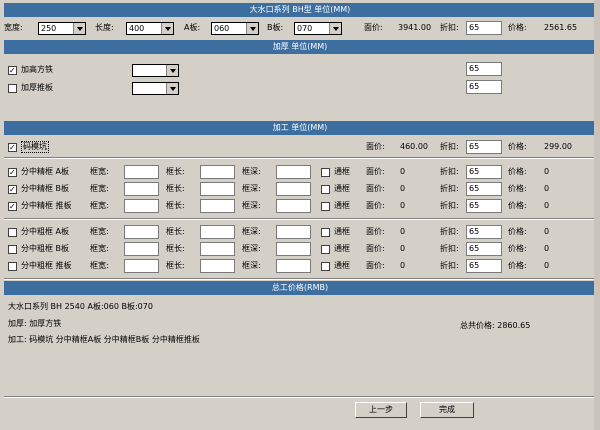 Image resolution: width=600 pixels, height=430 pixels. Describe the element at coordinates (305, 28) in the screenshot. I see `b-board-select-value: 070` at that location.